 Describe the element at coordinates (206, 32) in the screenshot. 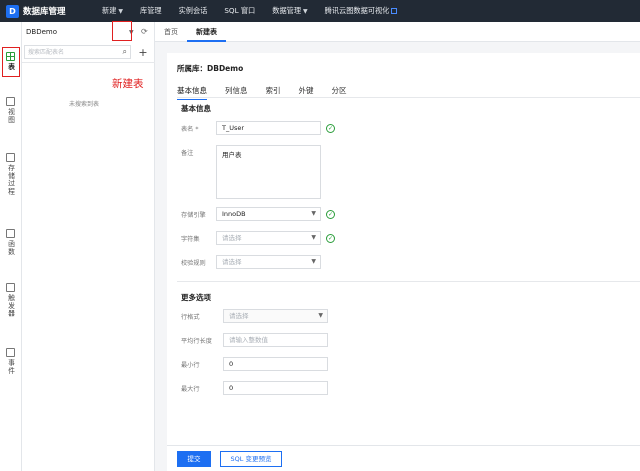

I see `tab-new-table: 新建表` at that location.